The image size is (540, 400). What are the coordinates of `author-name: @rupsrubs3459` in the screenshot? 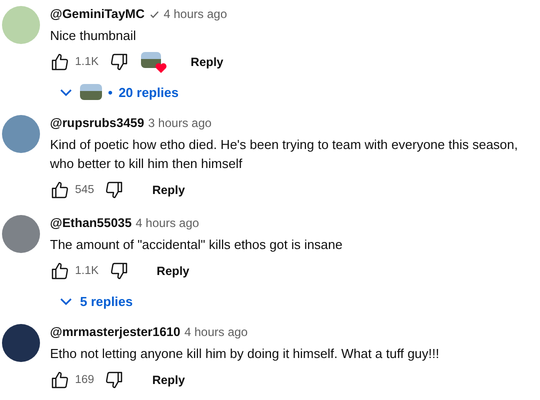 It's located at (97, 123).